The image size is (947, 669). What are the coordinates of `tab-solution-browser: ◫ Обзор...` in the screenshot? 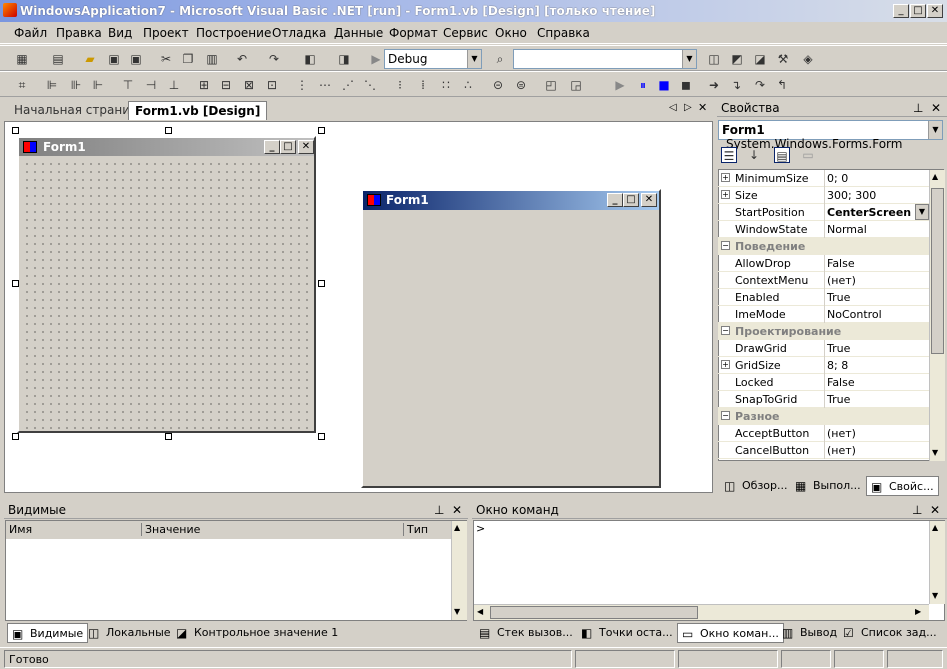 It's located at (756, 486).